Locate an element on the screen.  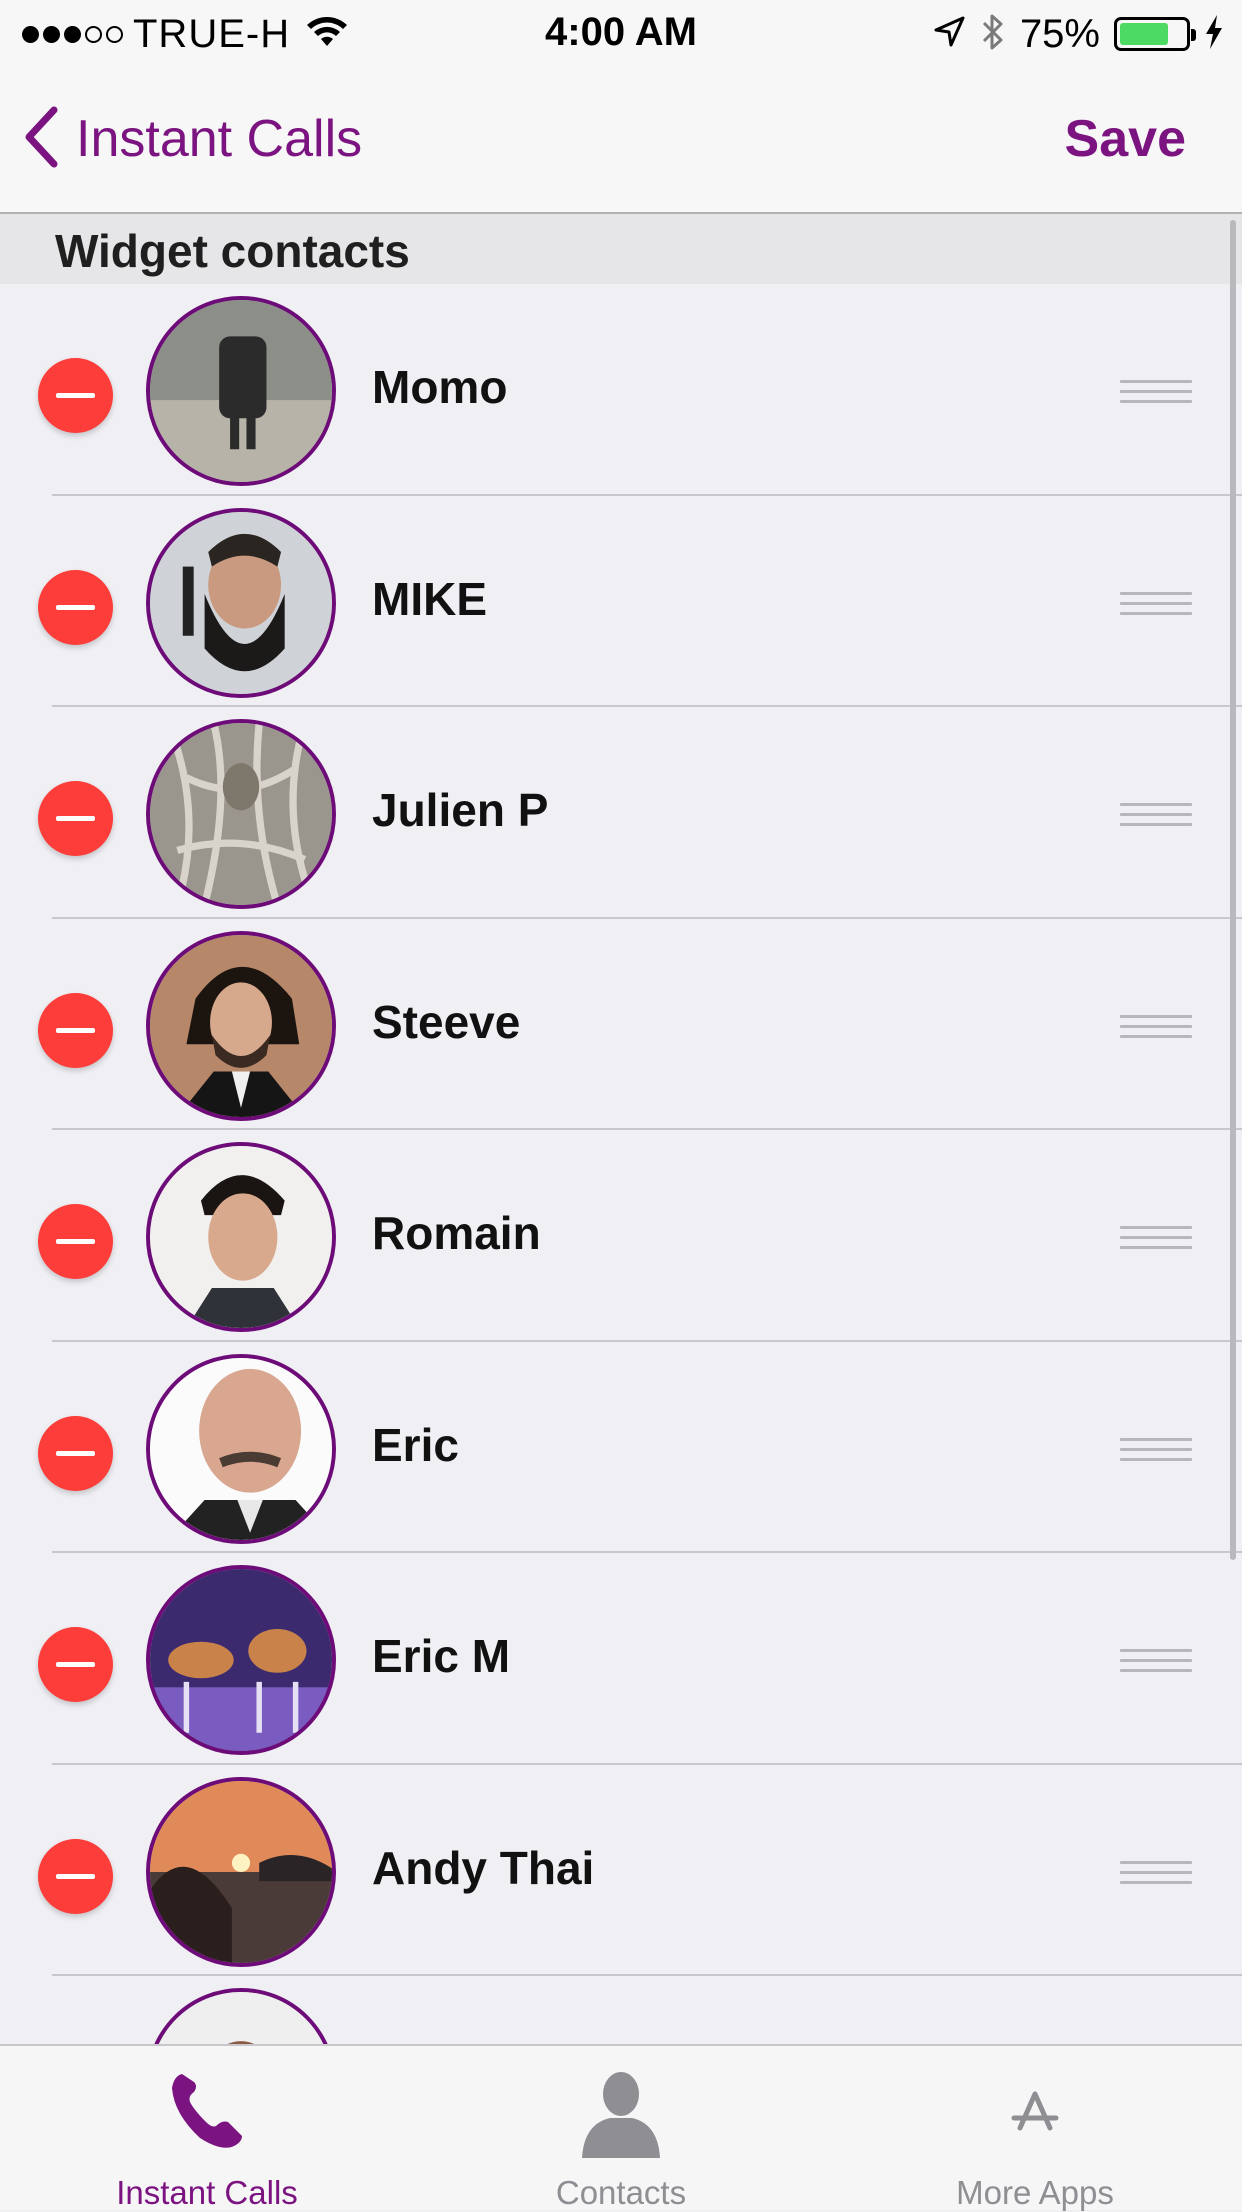
contact-row: Romain is located at coordinates (621, 1236).